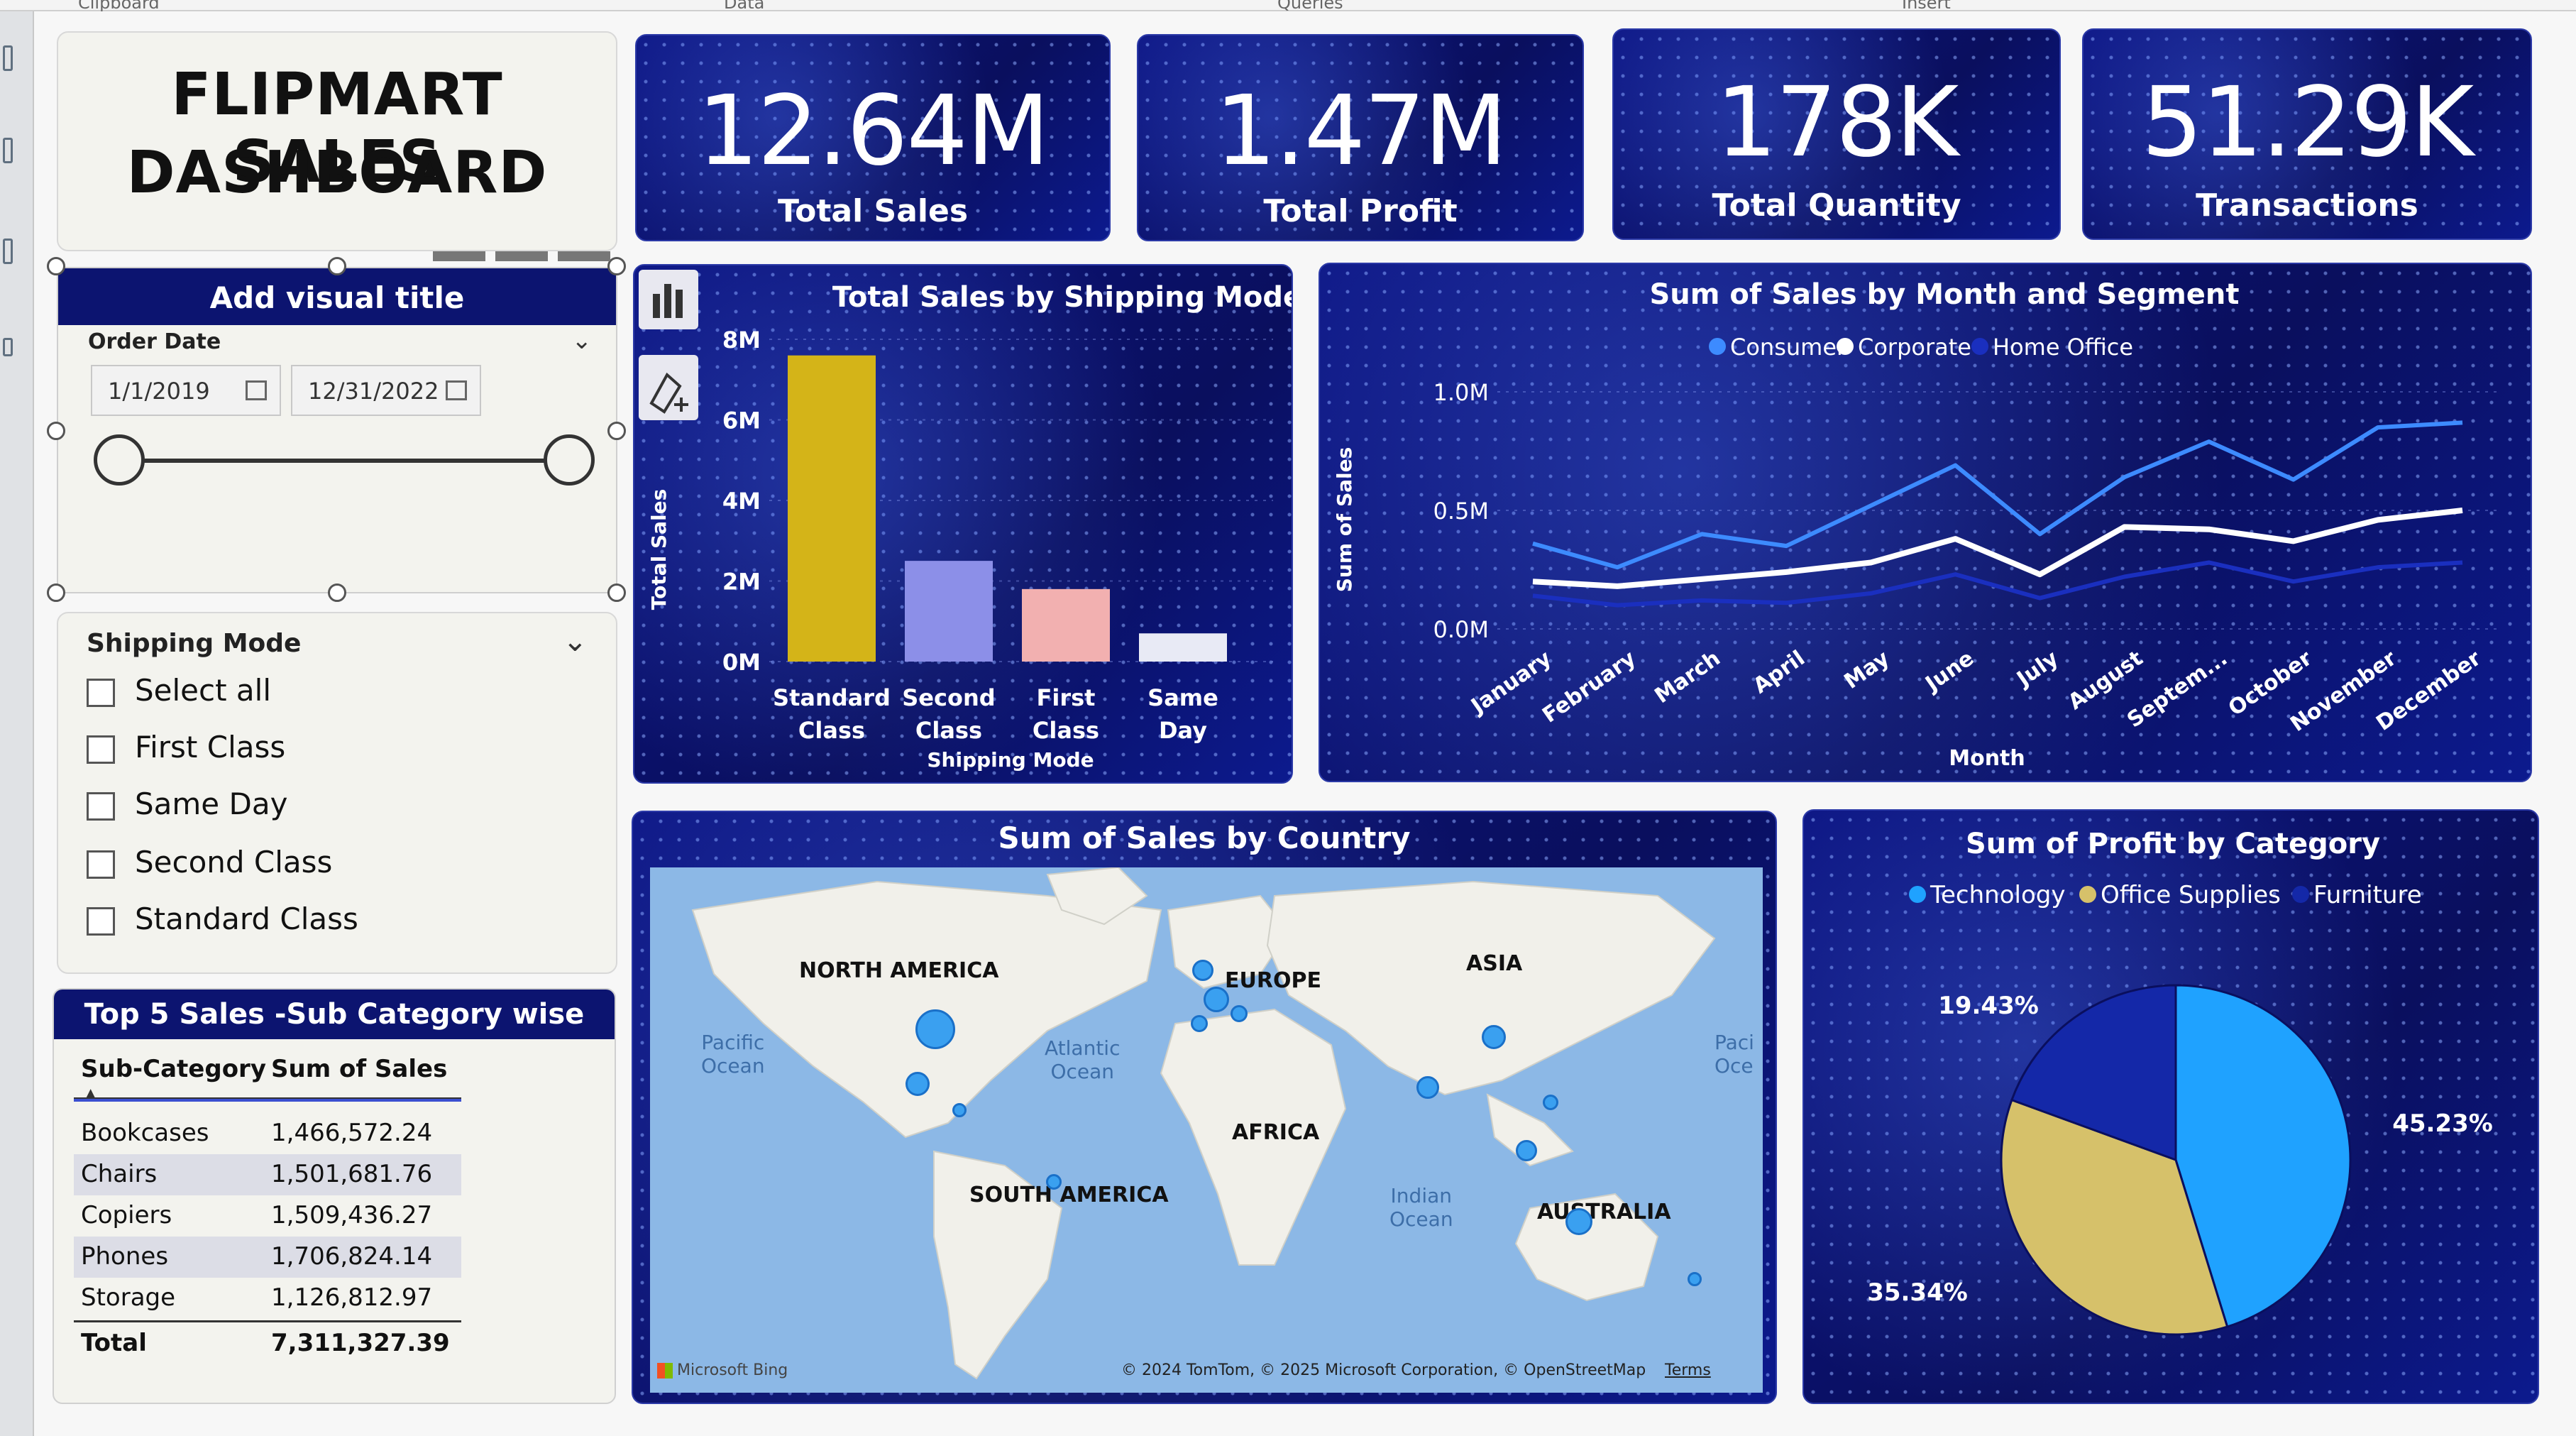 The image size is (2576, 1436). Describe the element at coordinates (8, 150) in the screenshot. I see `table-view-icon` at that location.